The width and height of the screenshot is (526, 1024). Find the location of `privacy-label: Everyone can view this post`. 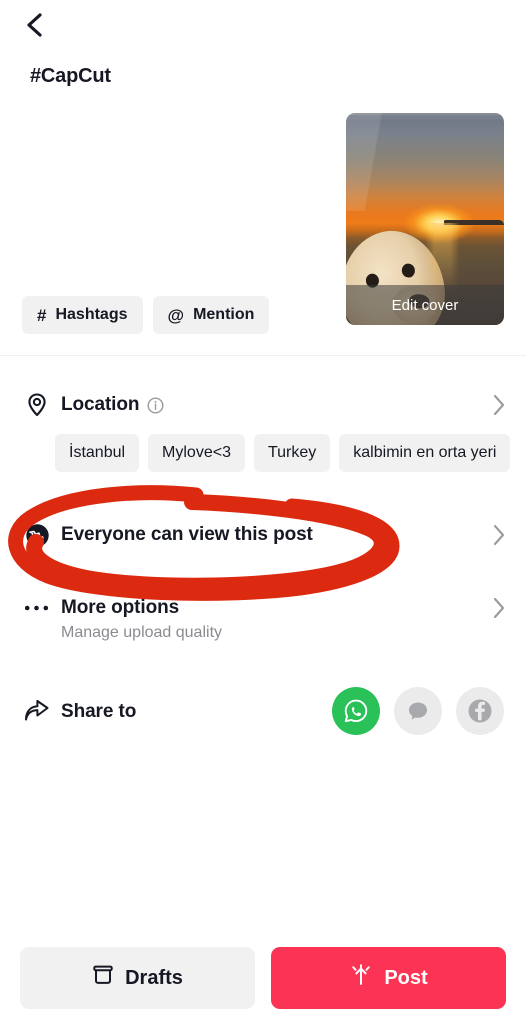

privacy-label: Everyone can view this post is located at coordinates (187, 534).